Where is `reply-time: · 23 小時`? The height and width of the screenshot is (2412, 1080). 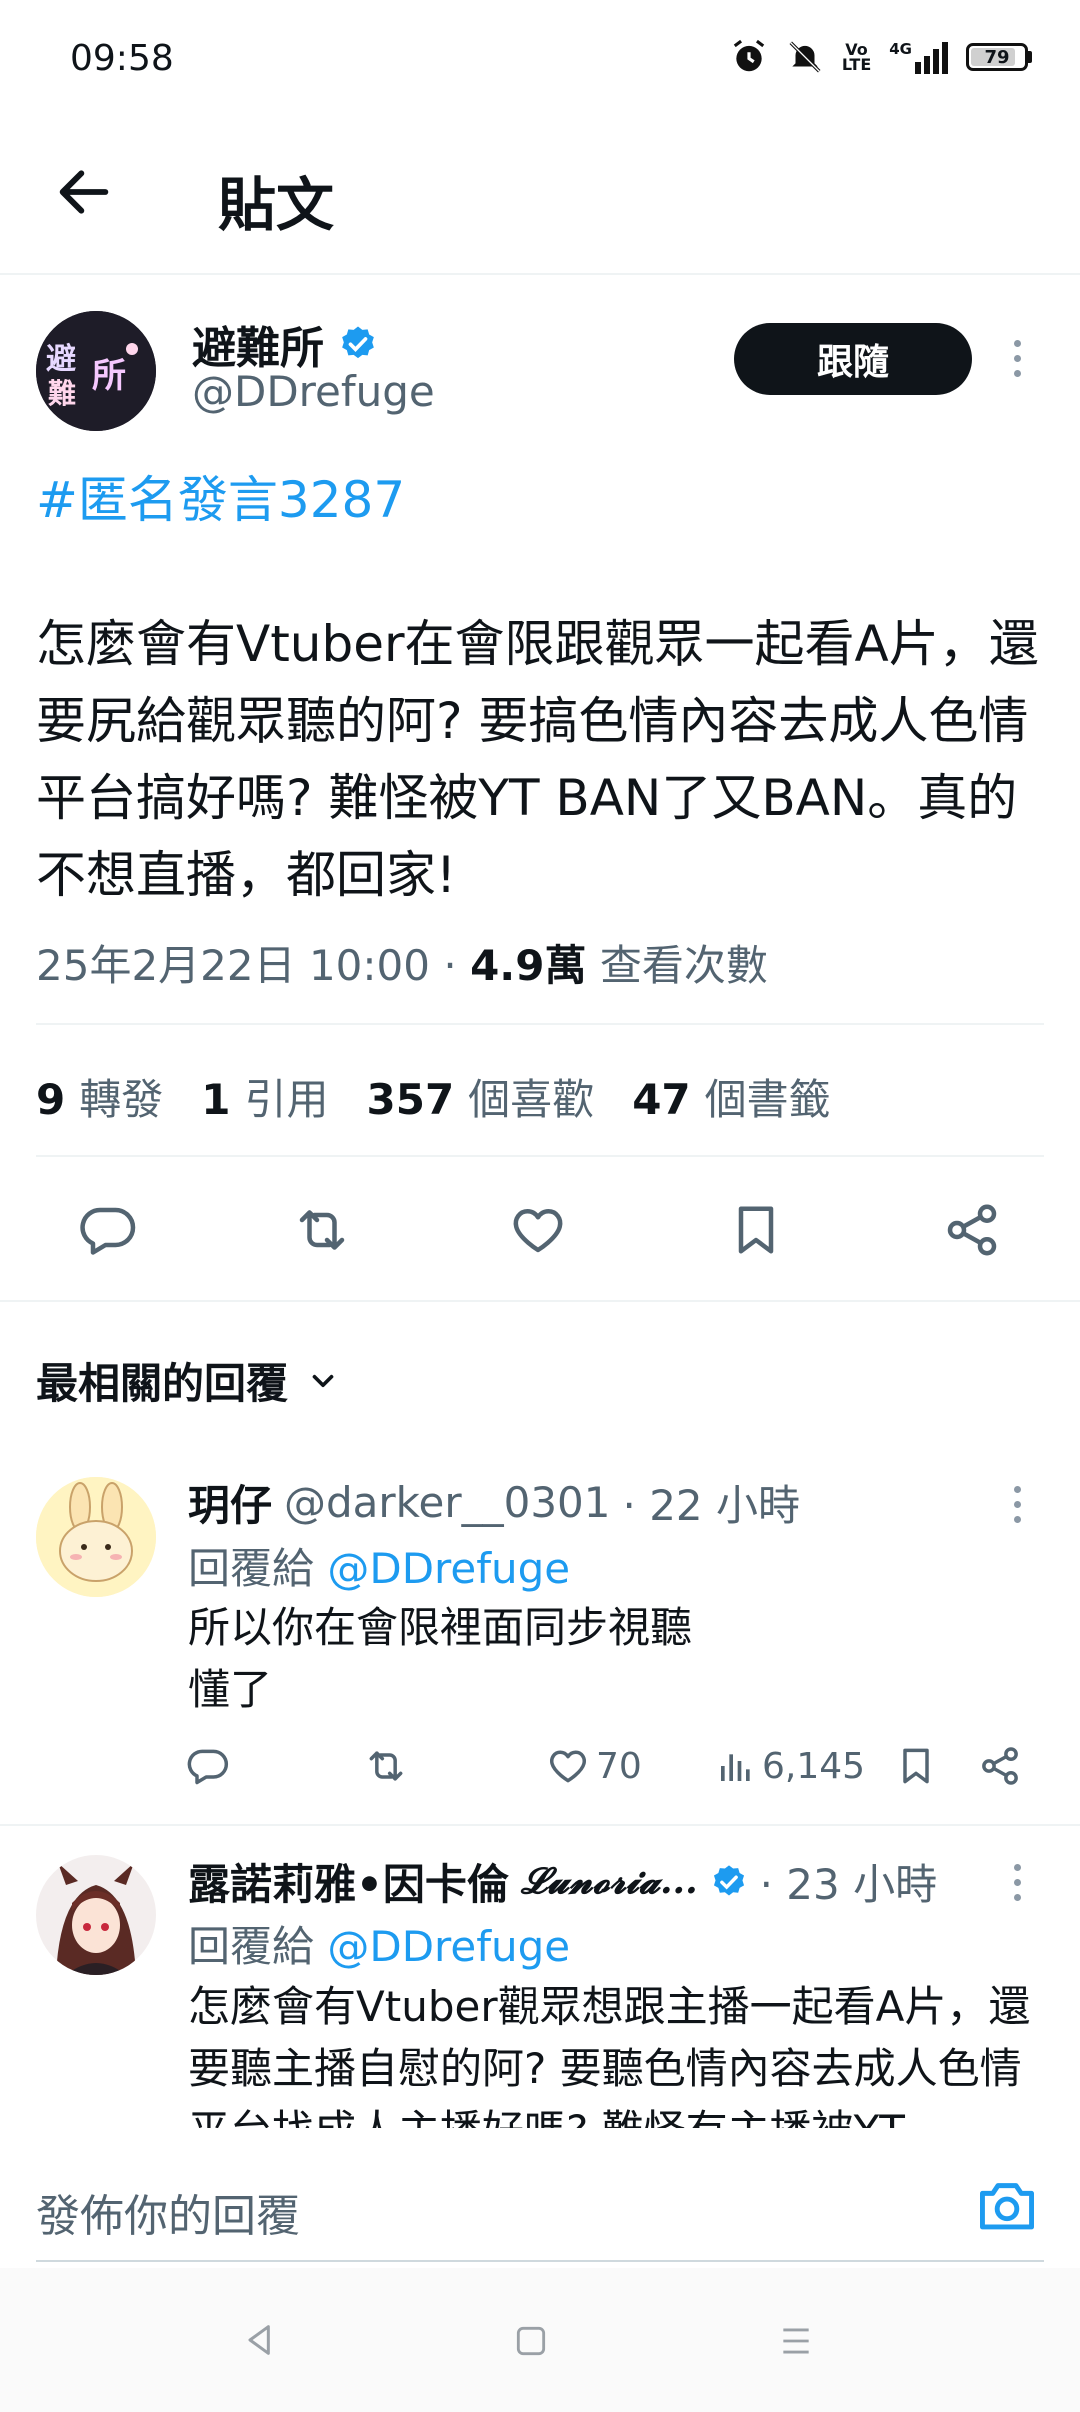
reply-time: · 23 小時 is located at coordinates (848, 1884).